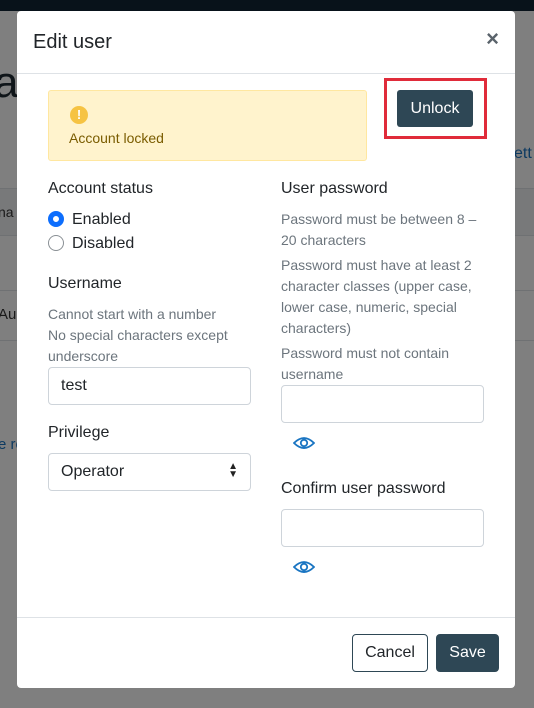  Describe the element at coordinates (149, 386) in the screenshot. I see `username-input: test` at that location.